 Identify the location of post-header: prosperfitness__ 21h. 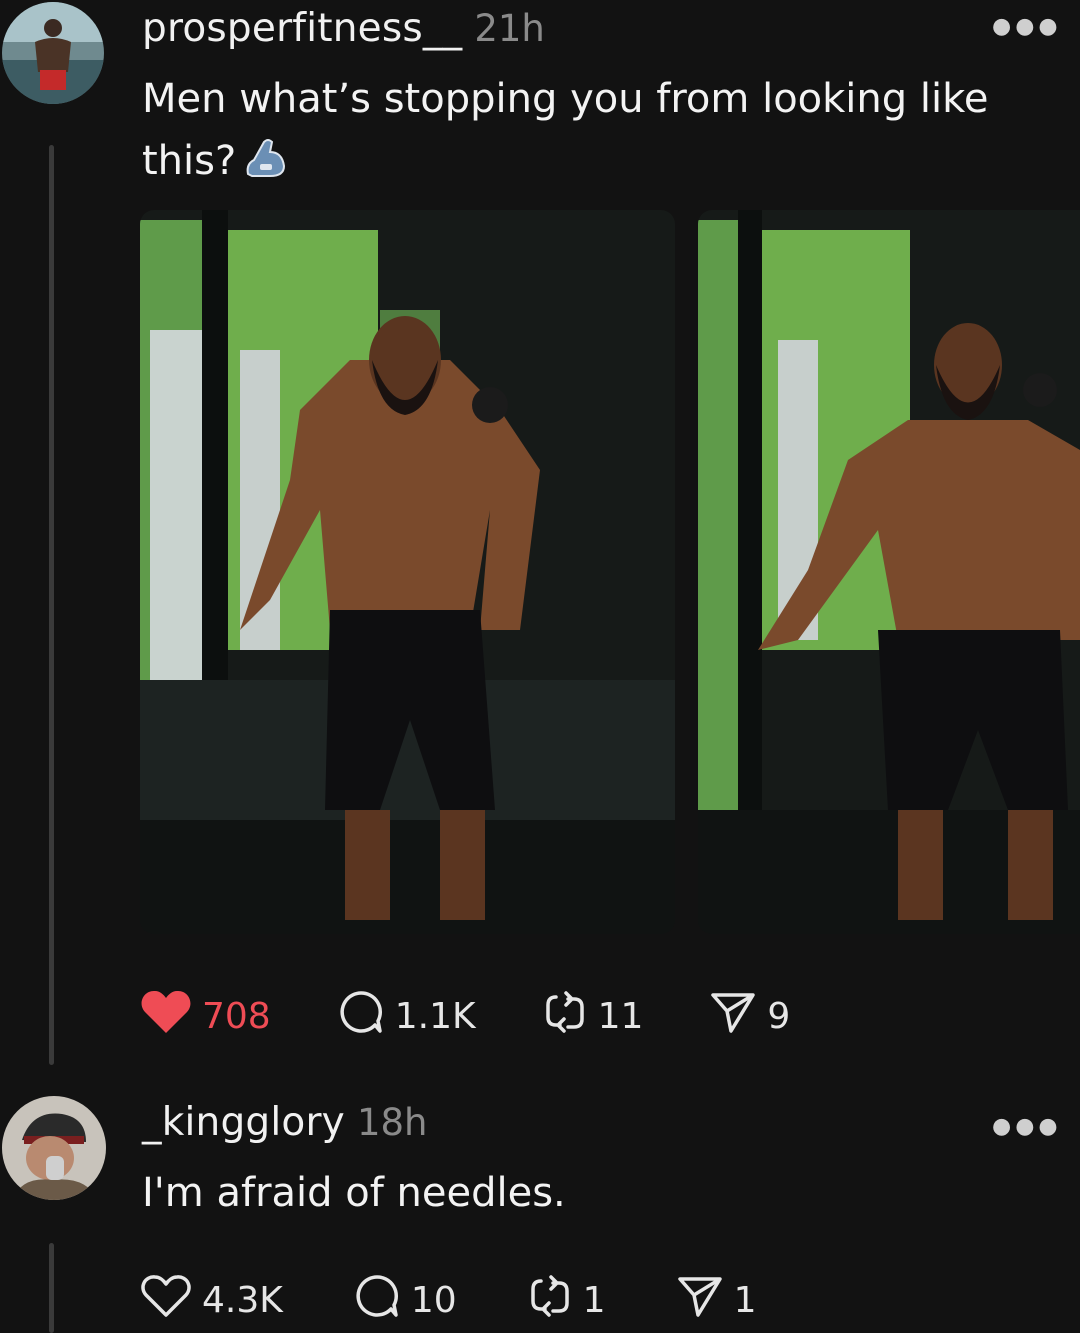
(343, 28).